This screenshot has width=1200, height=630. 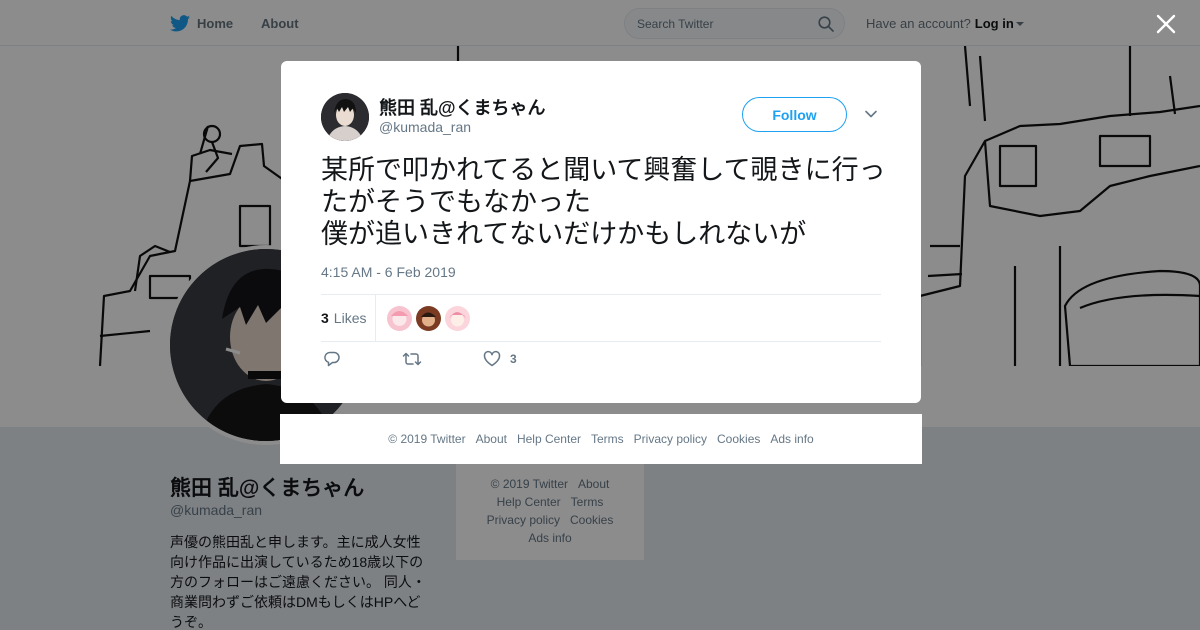 I want to click on like-button: 3, so click(x=500, y=359).